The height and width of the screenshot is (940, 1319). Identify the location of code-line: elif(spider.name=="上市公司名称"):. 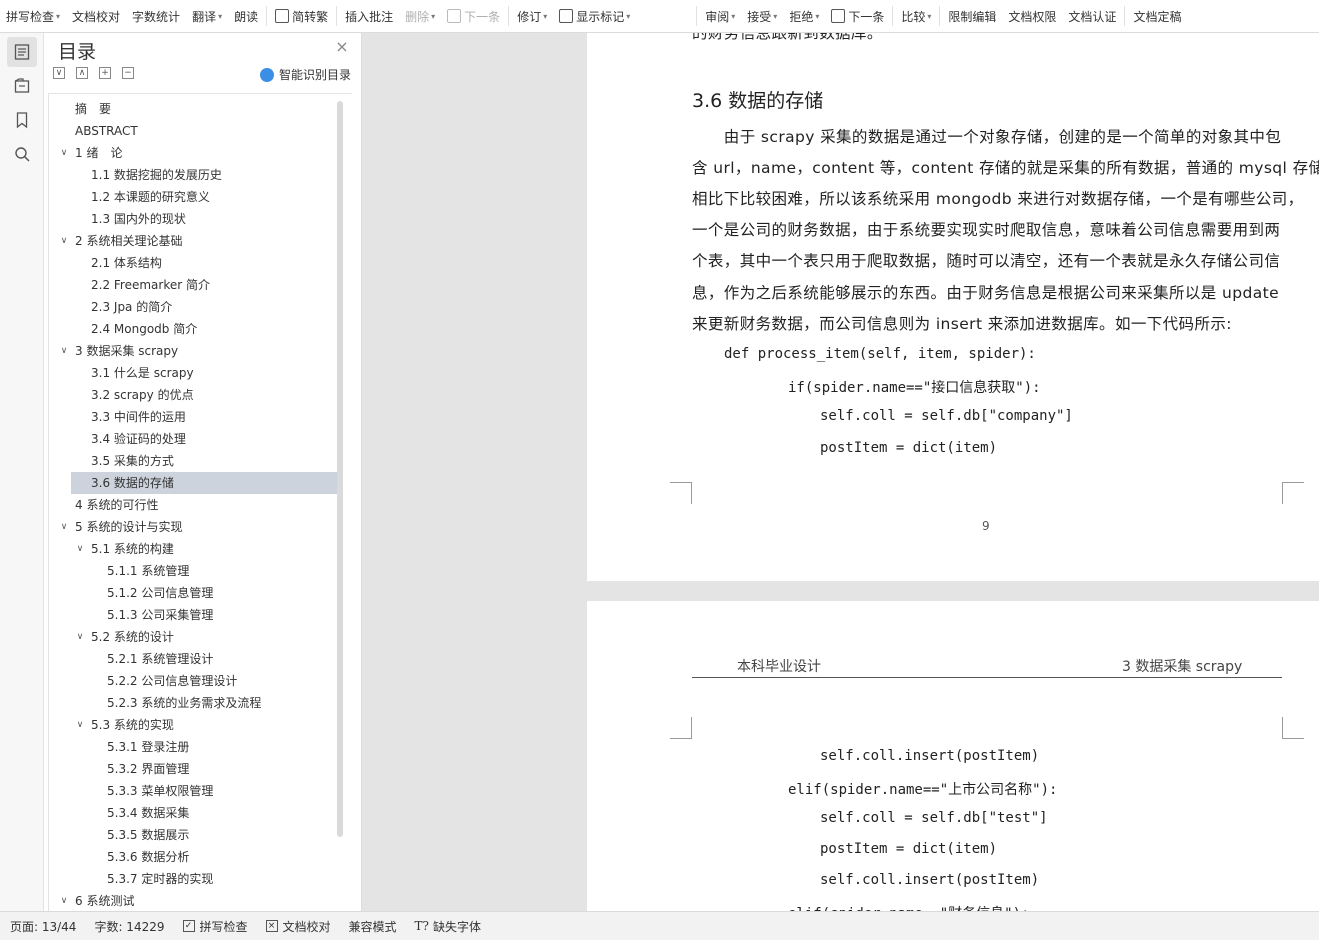
(923, 790).